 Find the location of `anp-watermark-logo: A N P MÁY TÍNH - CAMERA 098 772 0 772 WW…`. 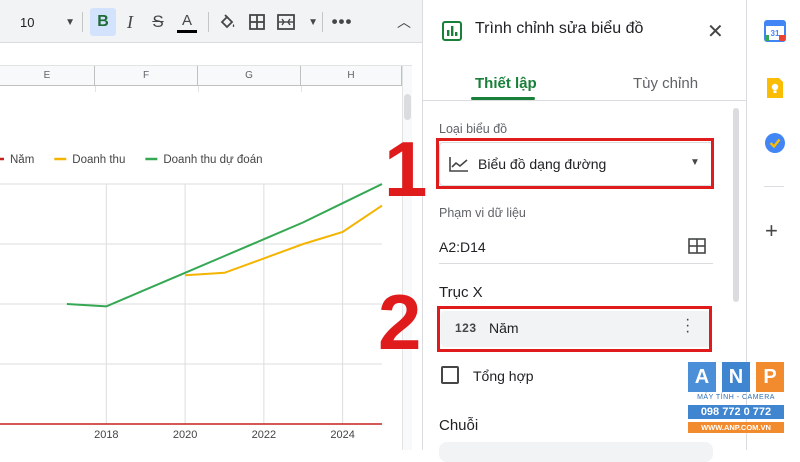

anp-watermark-logo: A N P MÁY TÍNH - CAMERA 098 772 0 772 WW… is located at coordinates (736, 400).